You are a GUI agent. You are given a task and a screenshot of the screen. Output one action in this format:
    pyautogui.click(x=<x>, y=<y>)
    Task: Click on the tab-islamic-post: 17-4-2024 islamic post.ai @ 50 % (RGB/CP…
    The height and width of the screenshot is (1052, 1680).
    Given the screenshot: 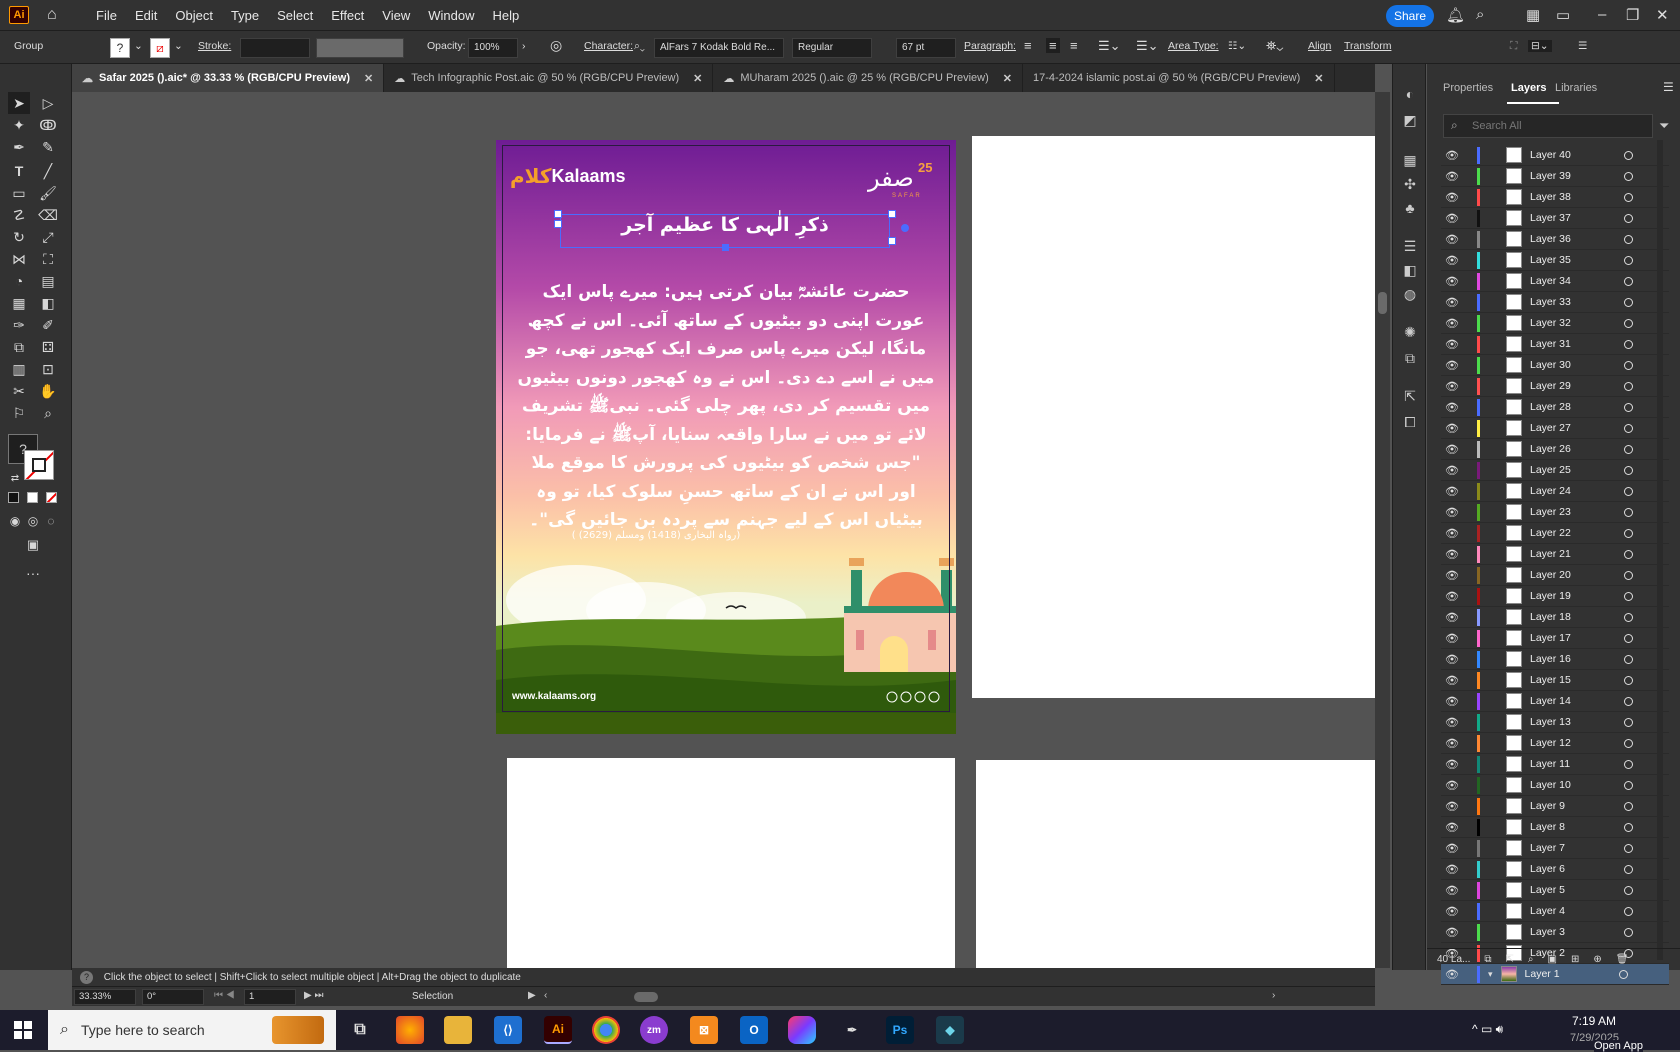 What is the action you would take?
    pyautogui.click(x=1179, y=78)
    